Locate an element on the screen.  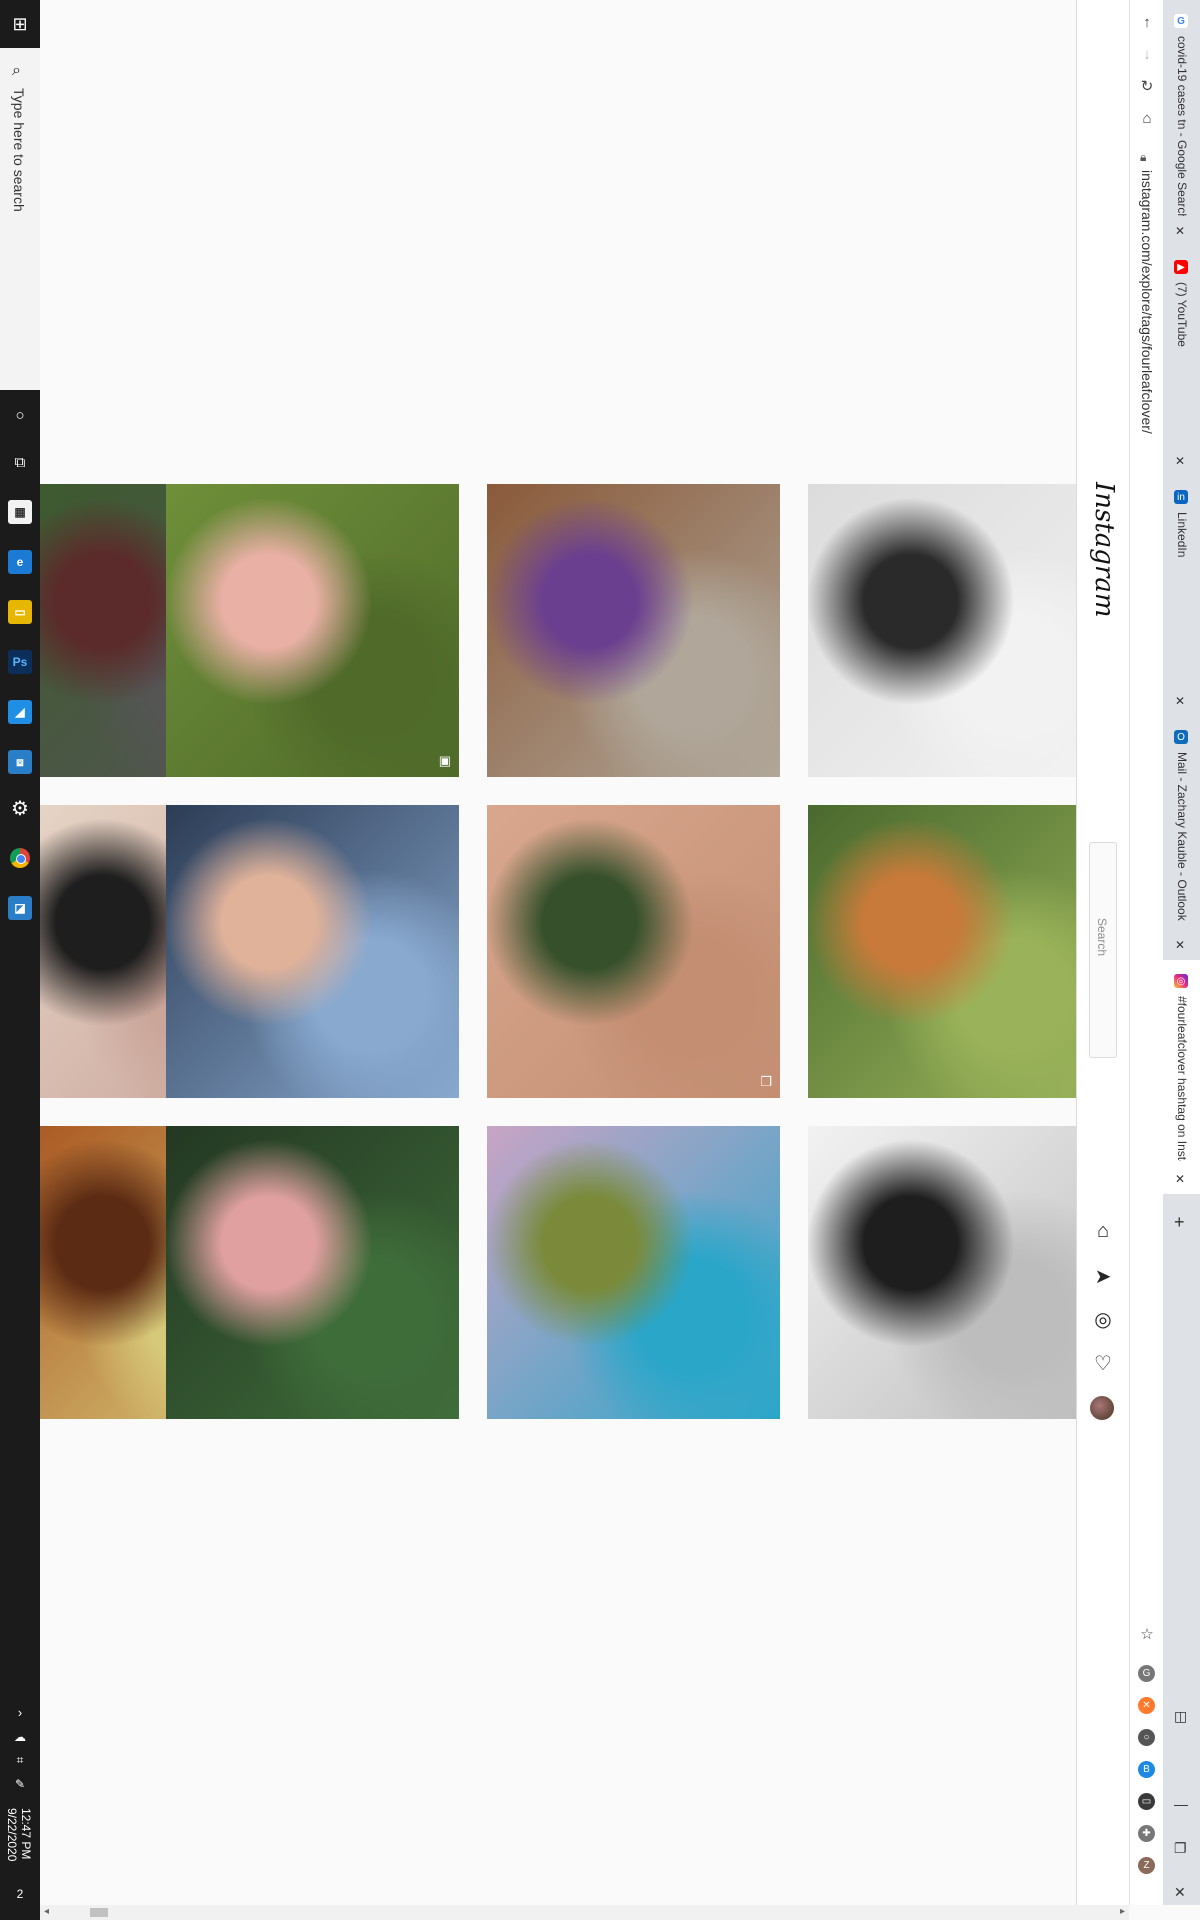
linkedin-icon: in is located at coordinates (1181, 497).